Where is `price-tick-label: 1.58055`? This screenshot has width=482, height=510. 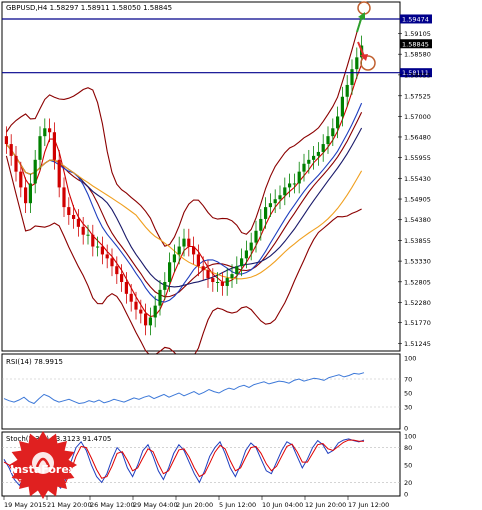 price-tick-label: 1.58055 is located at coordinates (417, 75).